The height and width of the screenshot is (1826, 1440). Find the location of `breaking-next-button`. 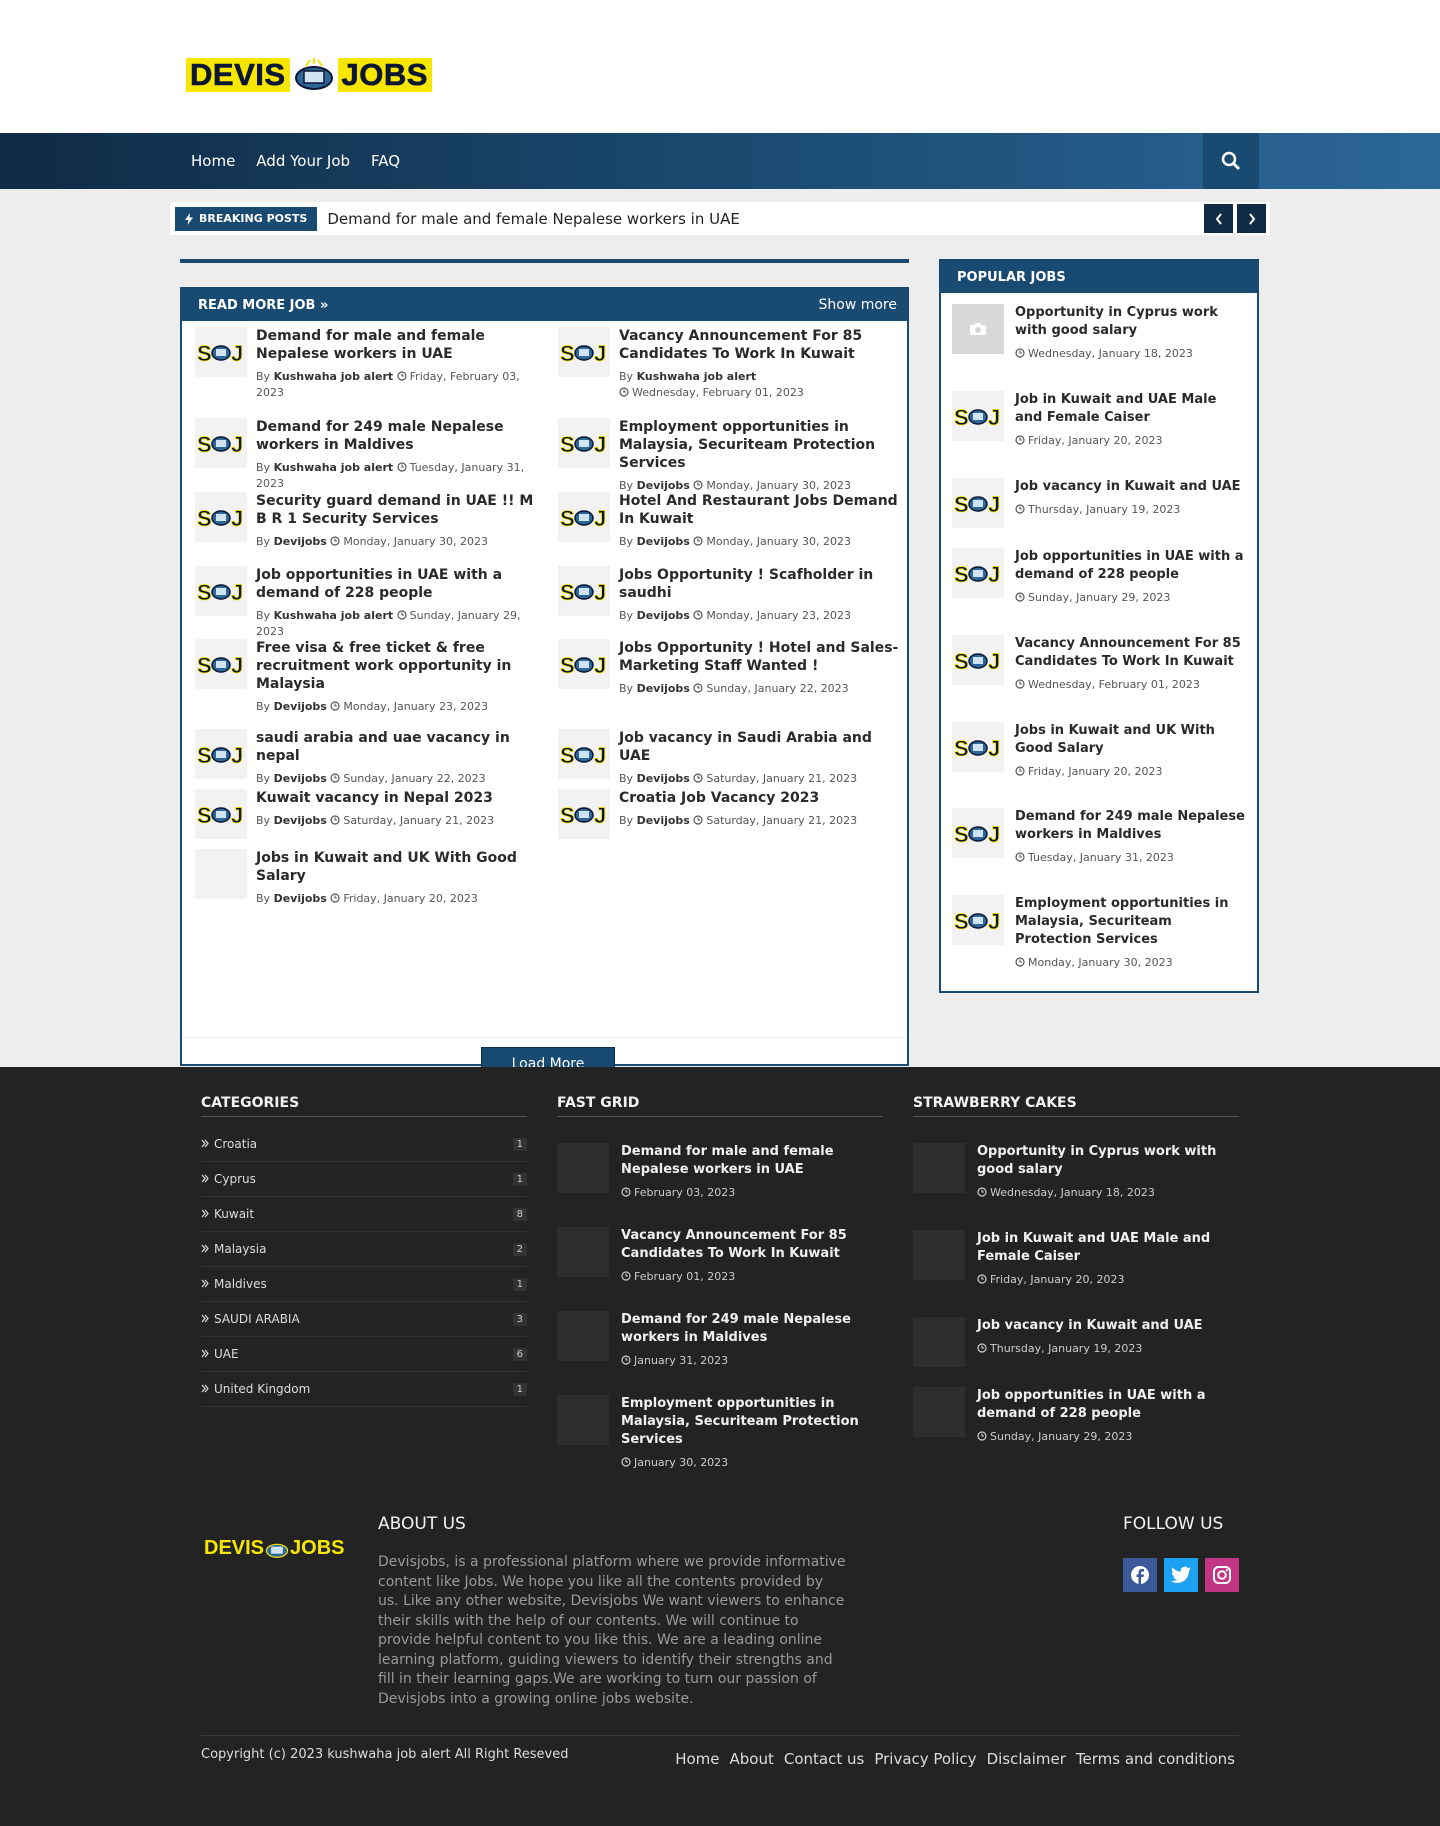

breaking-next-button is located at coordinates (1251, 218).